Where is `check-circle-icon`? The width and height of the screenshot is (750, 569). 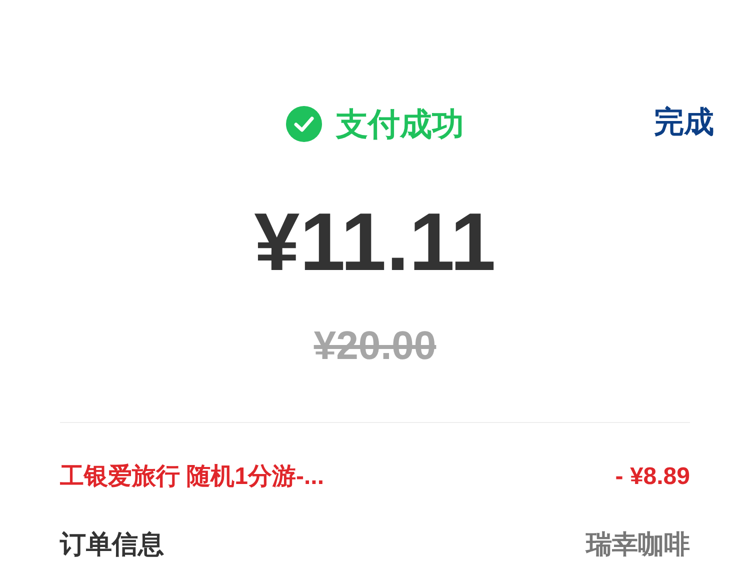 check-circle-icon is located at coordinates (304, 124).